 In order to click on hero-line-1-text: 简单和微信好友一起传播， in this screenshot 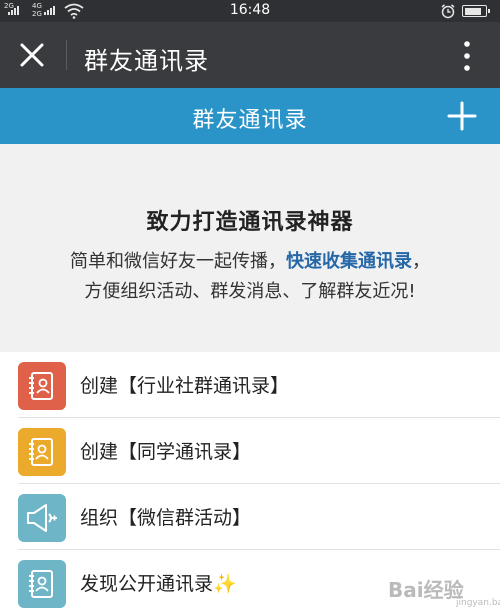, I will do `click(178, 261)`.